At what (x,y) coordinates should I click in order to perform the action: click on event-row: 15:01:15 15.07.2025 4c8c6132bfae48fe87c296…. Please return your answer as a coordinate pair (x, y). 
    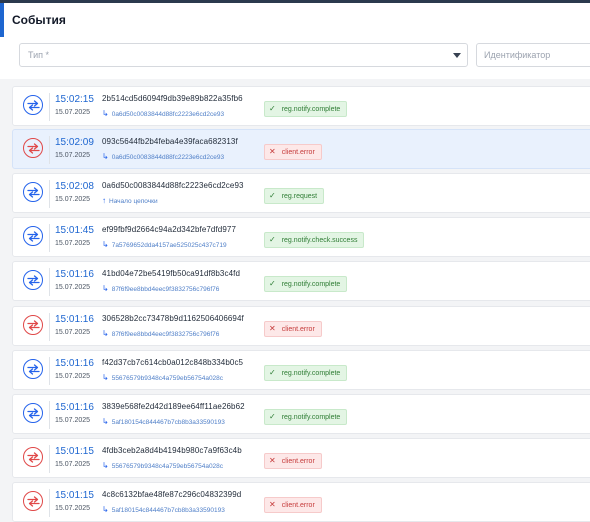
    Looking at the image, I should click on (301, 502).